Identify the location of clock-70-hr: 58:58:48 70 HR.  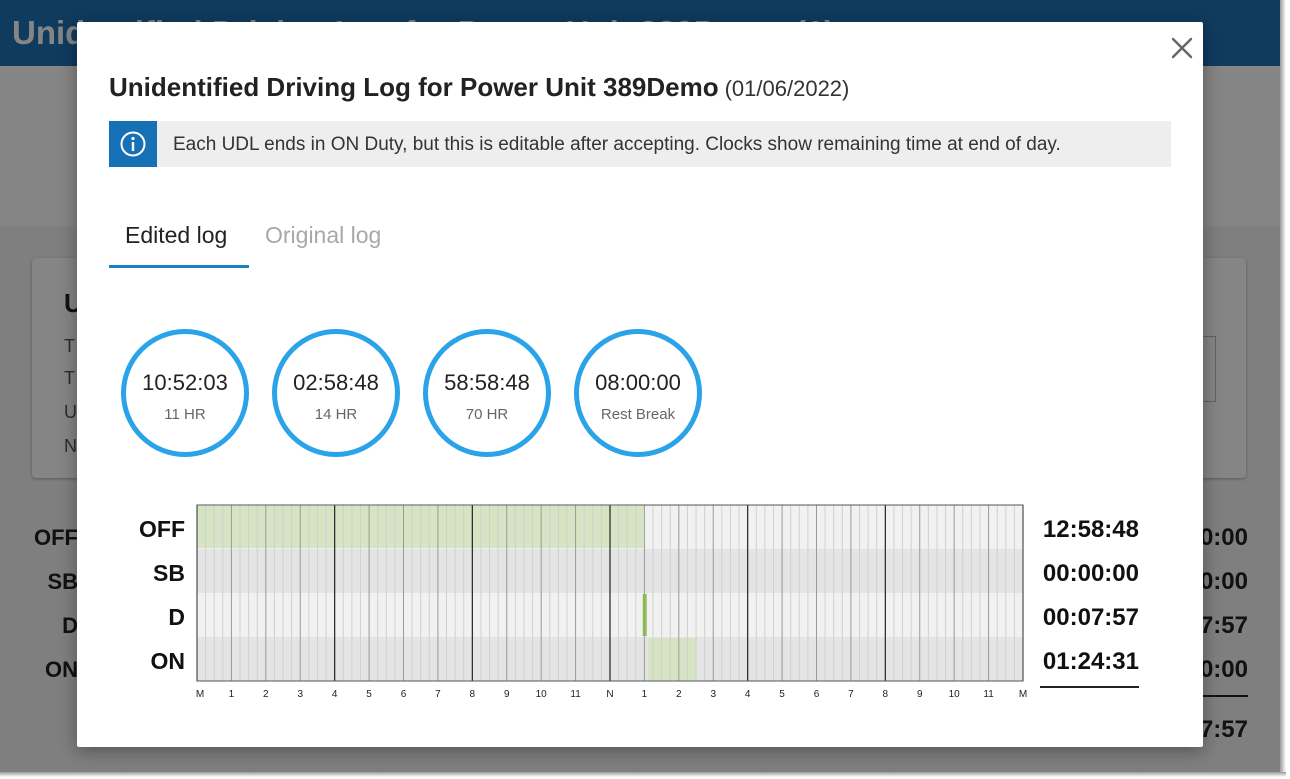
(487, 393).